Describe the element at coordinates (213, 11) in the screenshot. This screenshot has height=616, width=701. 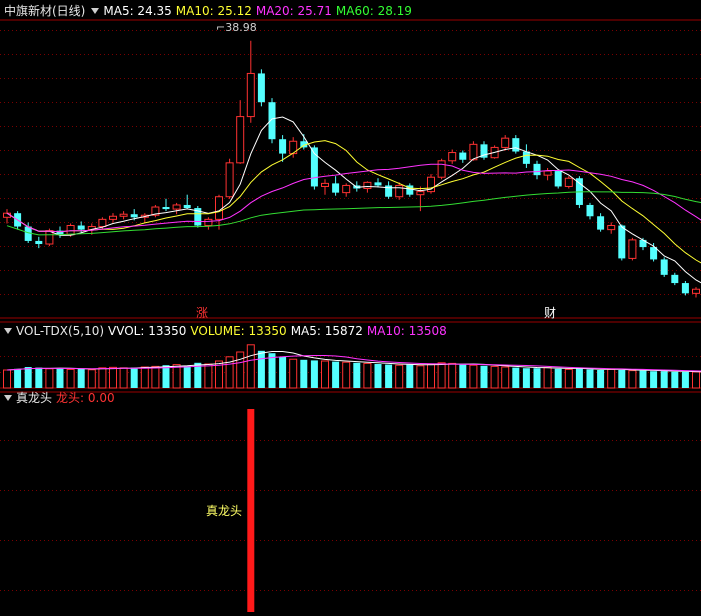
I see `ma10-label: MA10: 25.12` at that location.